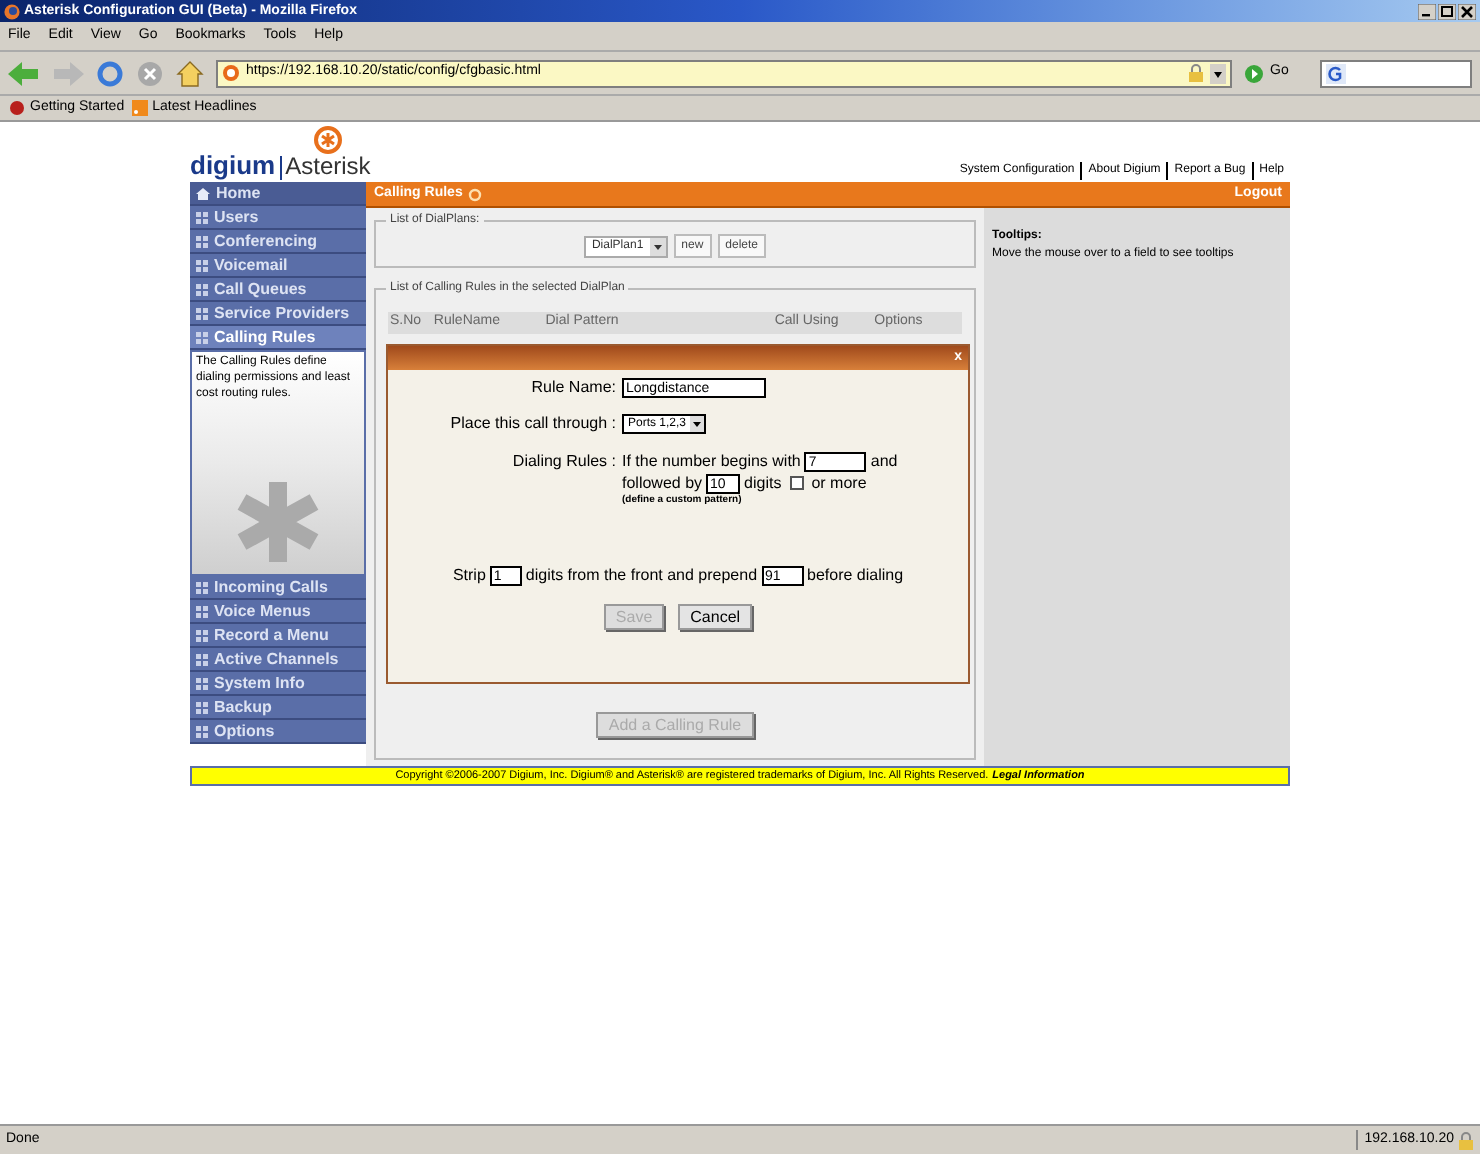  I want to click on sidebar-item: Voicemail, so click(278, 266).